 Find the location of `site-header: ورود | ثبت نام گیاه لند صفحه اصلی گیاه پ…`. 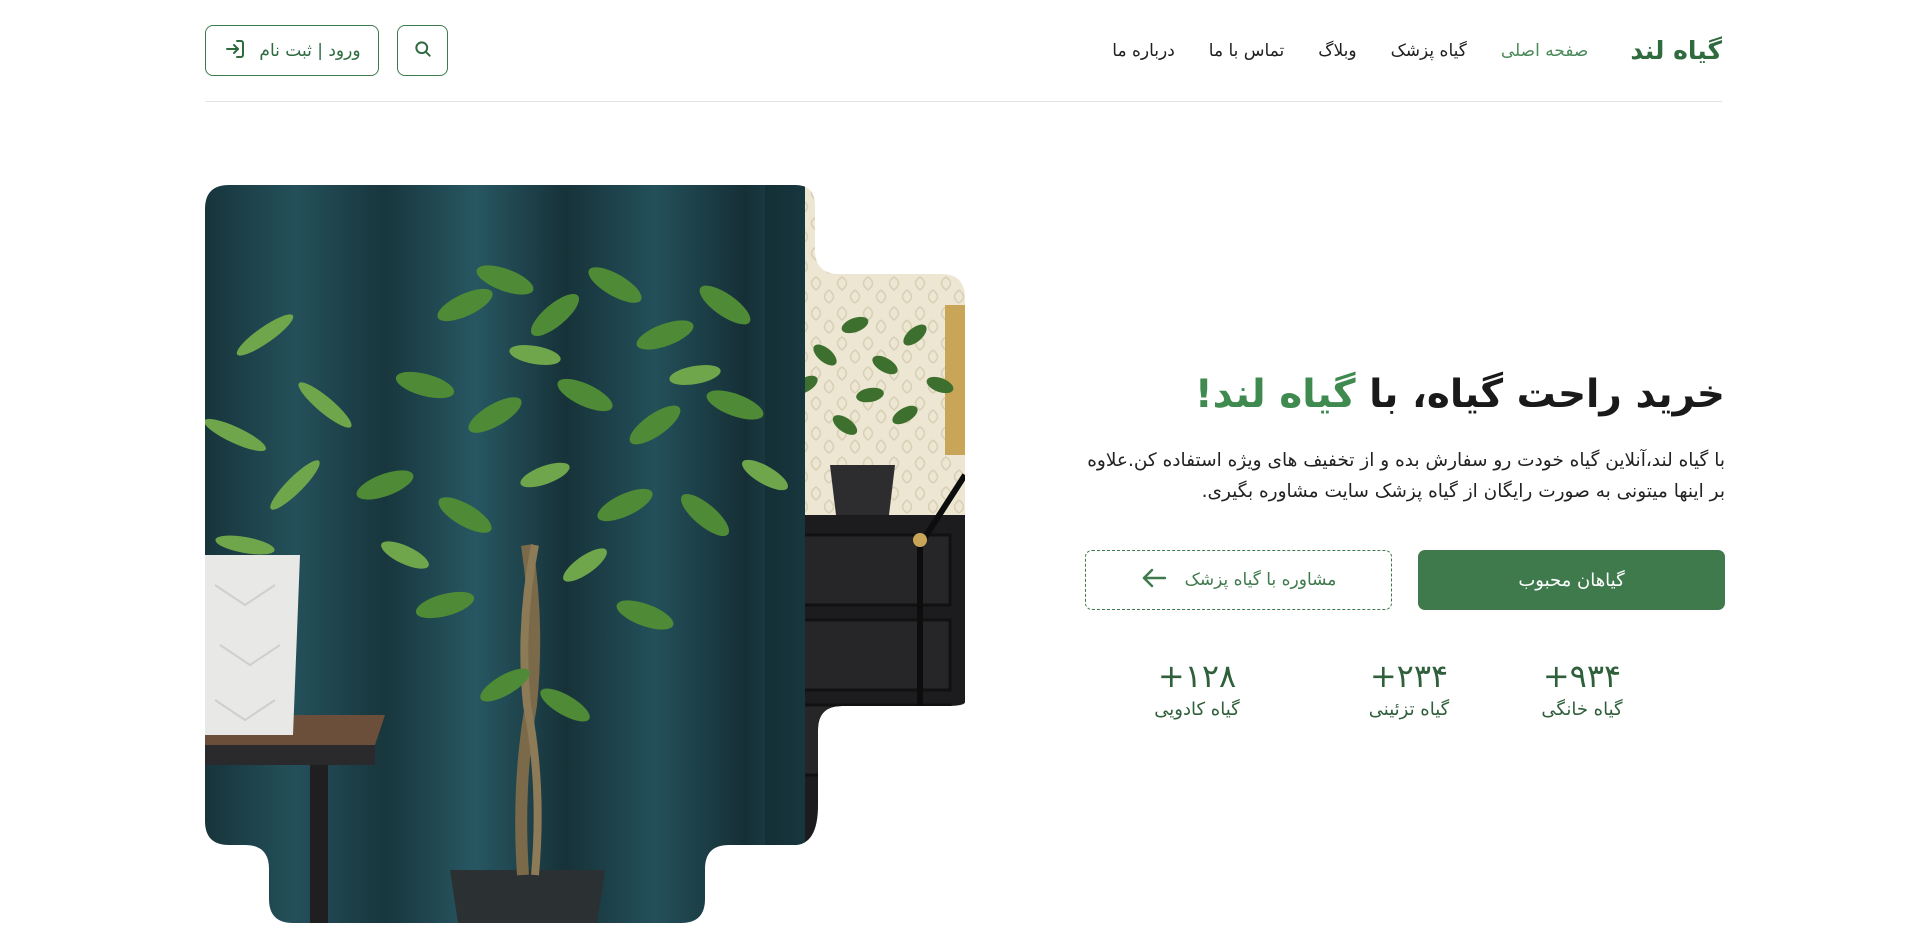

site-header: ورود | ثبت نام گیاه لند صفحه اصلی گیاه پ… is located at coordinates (963, 51).